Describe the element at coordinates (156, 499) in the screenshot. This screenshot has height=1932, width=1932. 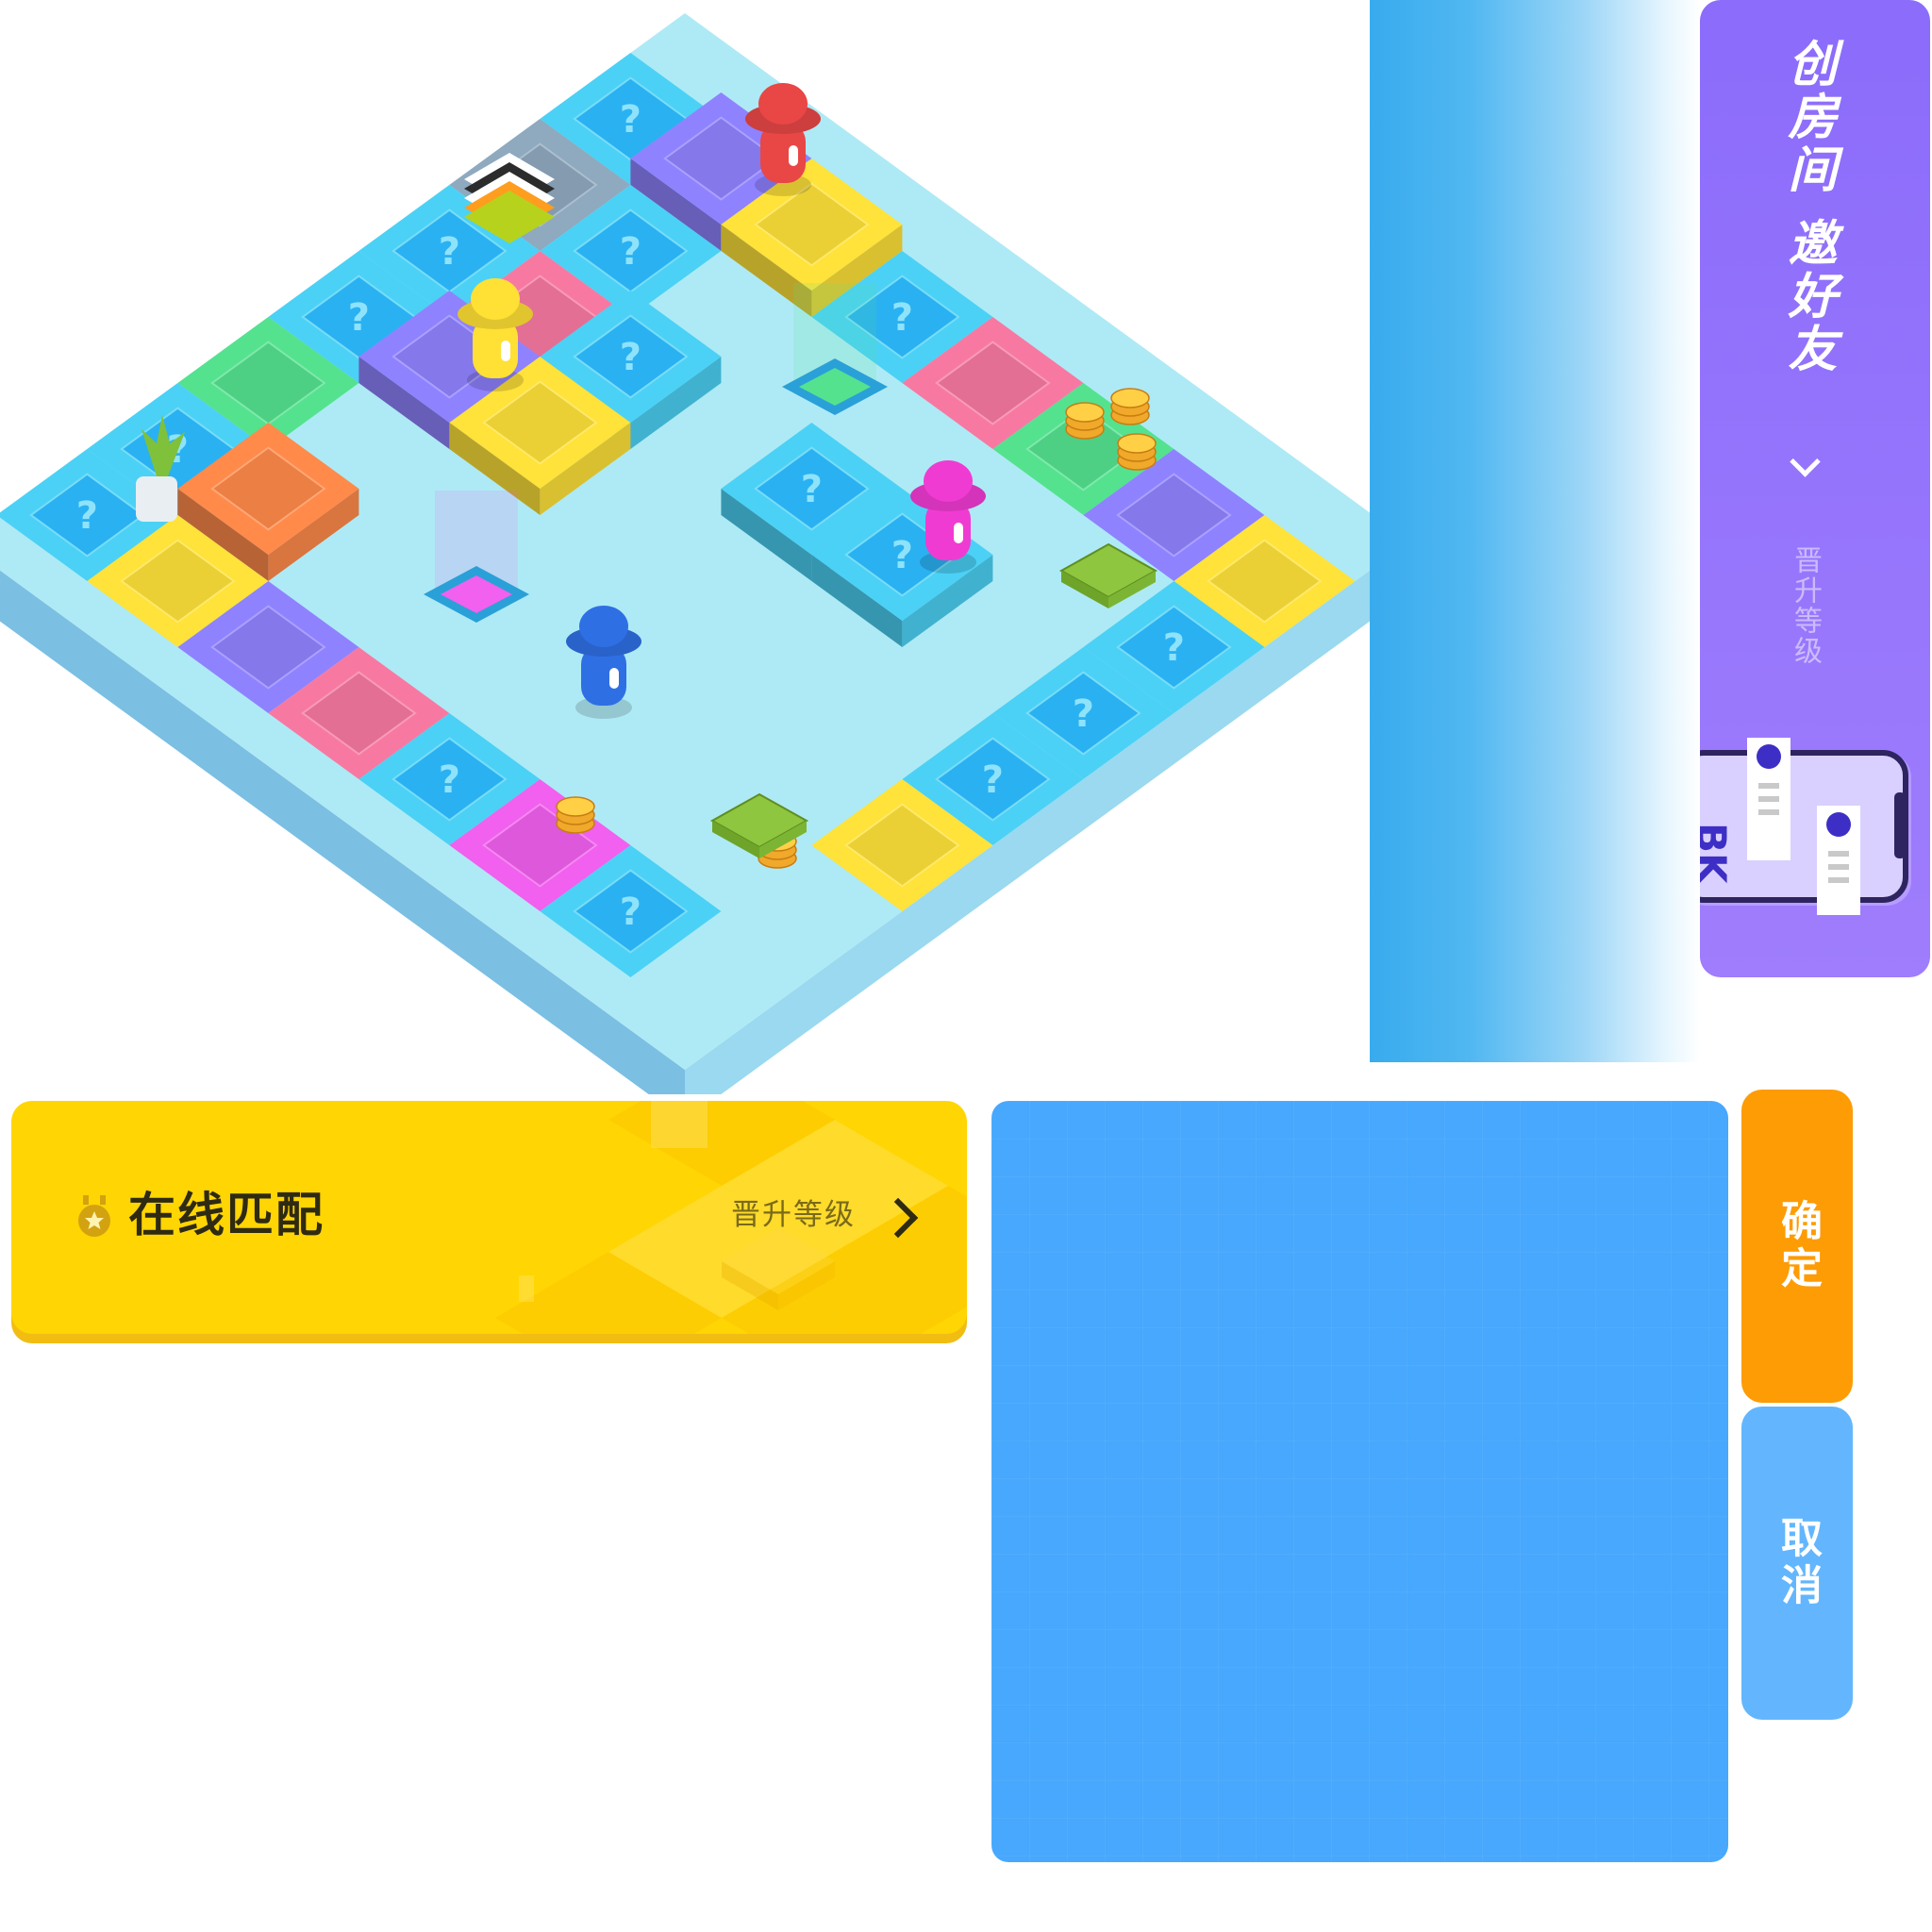
I see `plant-pot-icon` at that location.